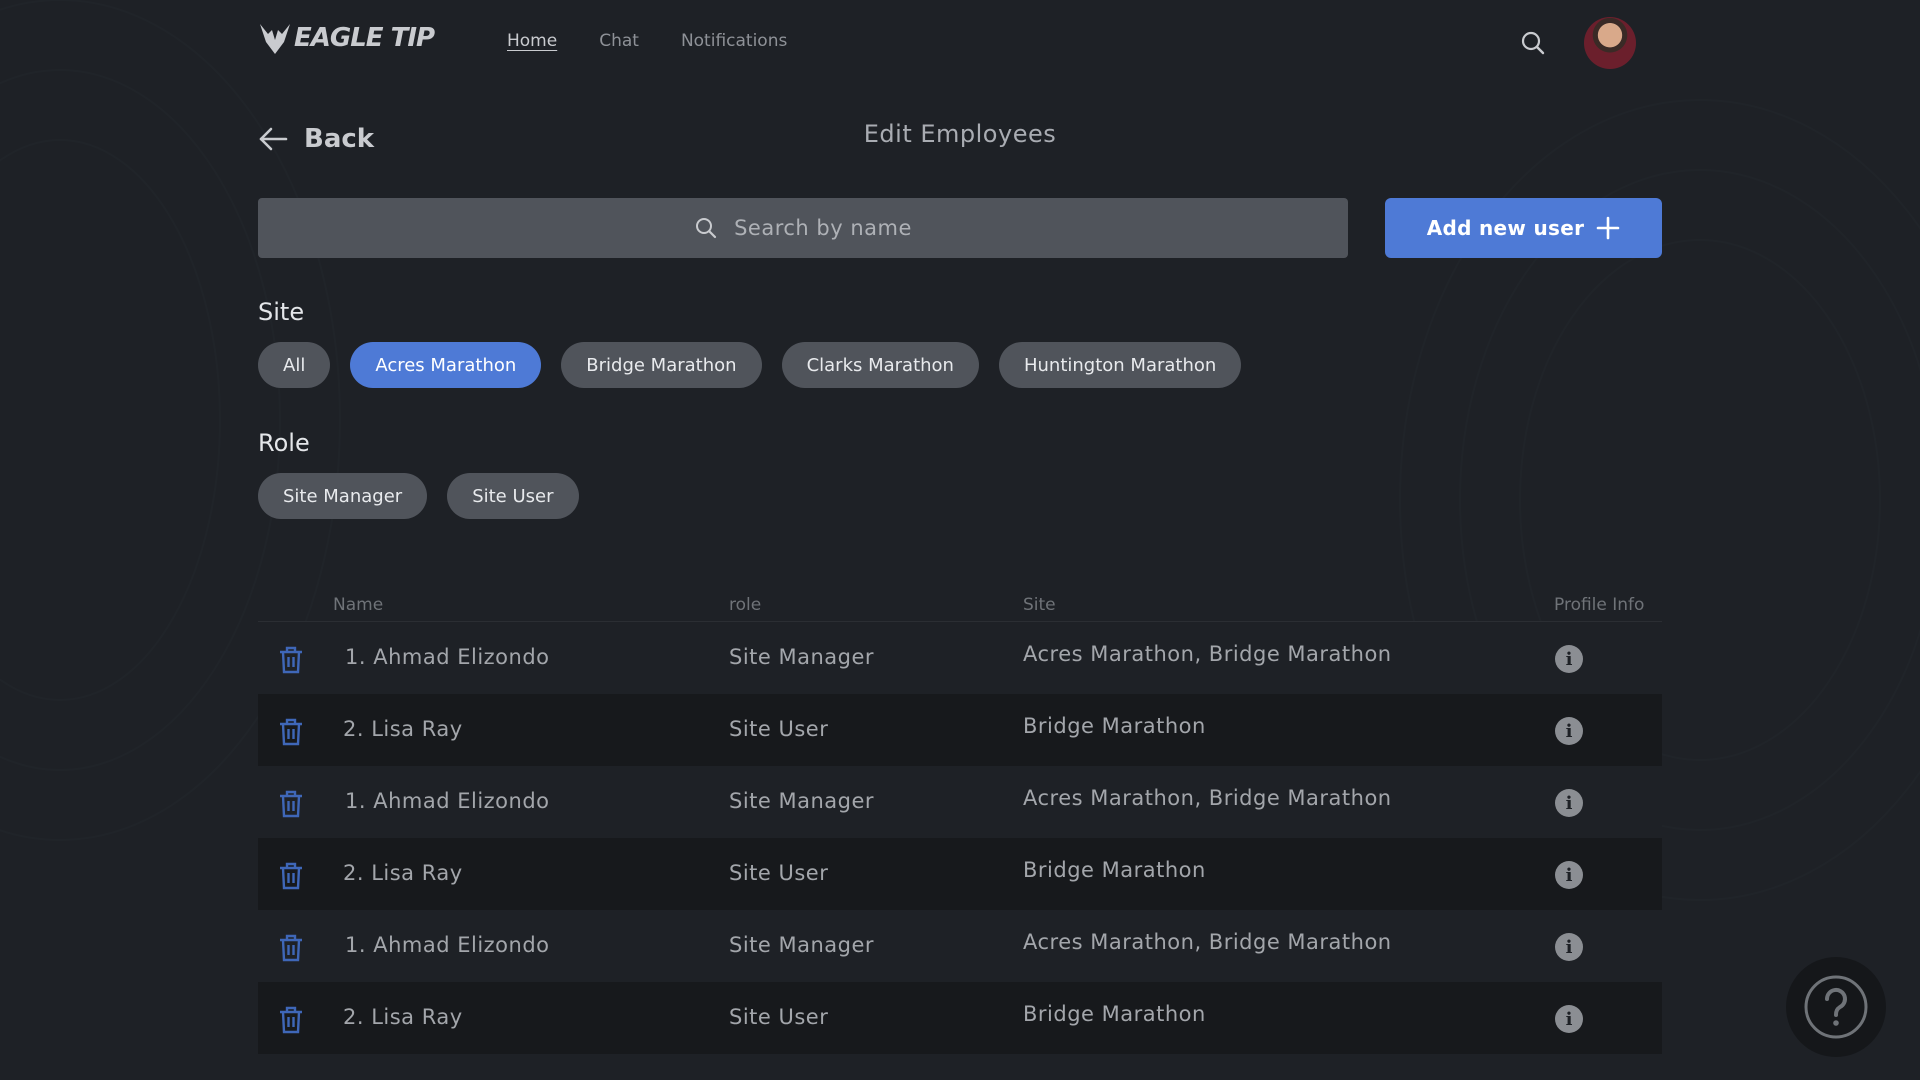 Image resolution: width=1920 pixels, height=1080 pixels. Describe the element at coordinates (358, 605) in the screenshot. I see `column-header-name: Name` at that location.